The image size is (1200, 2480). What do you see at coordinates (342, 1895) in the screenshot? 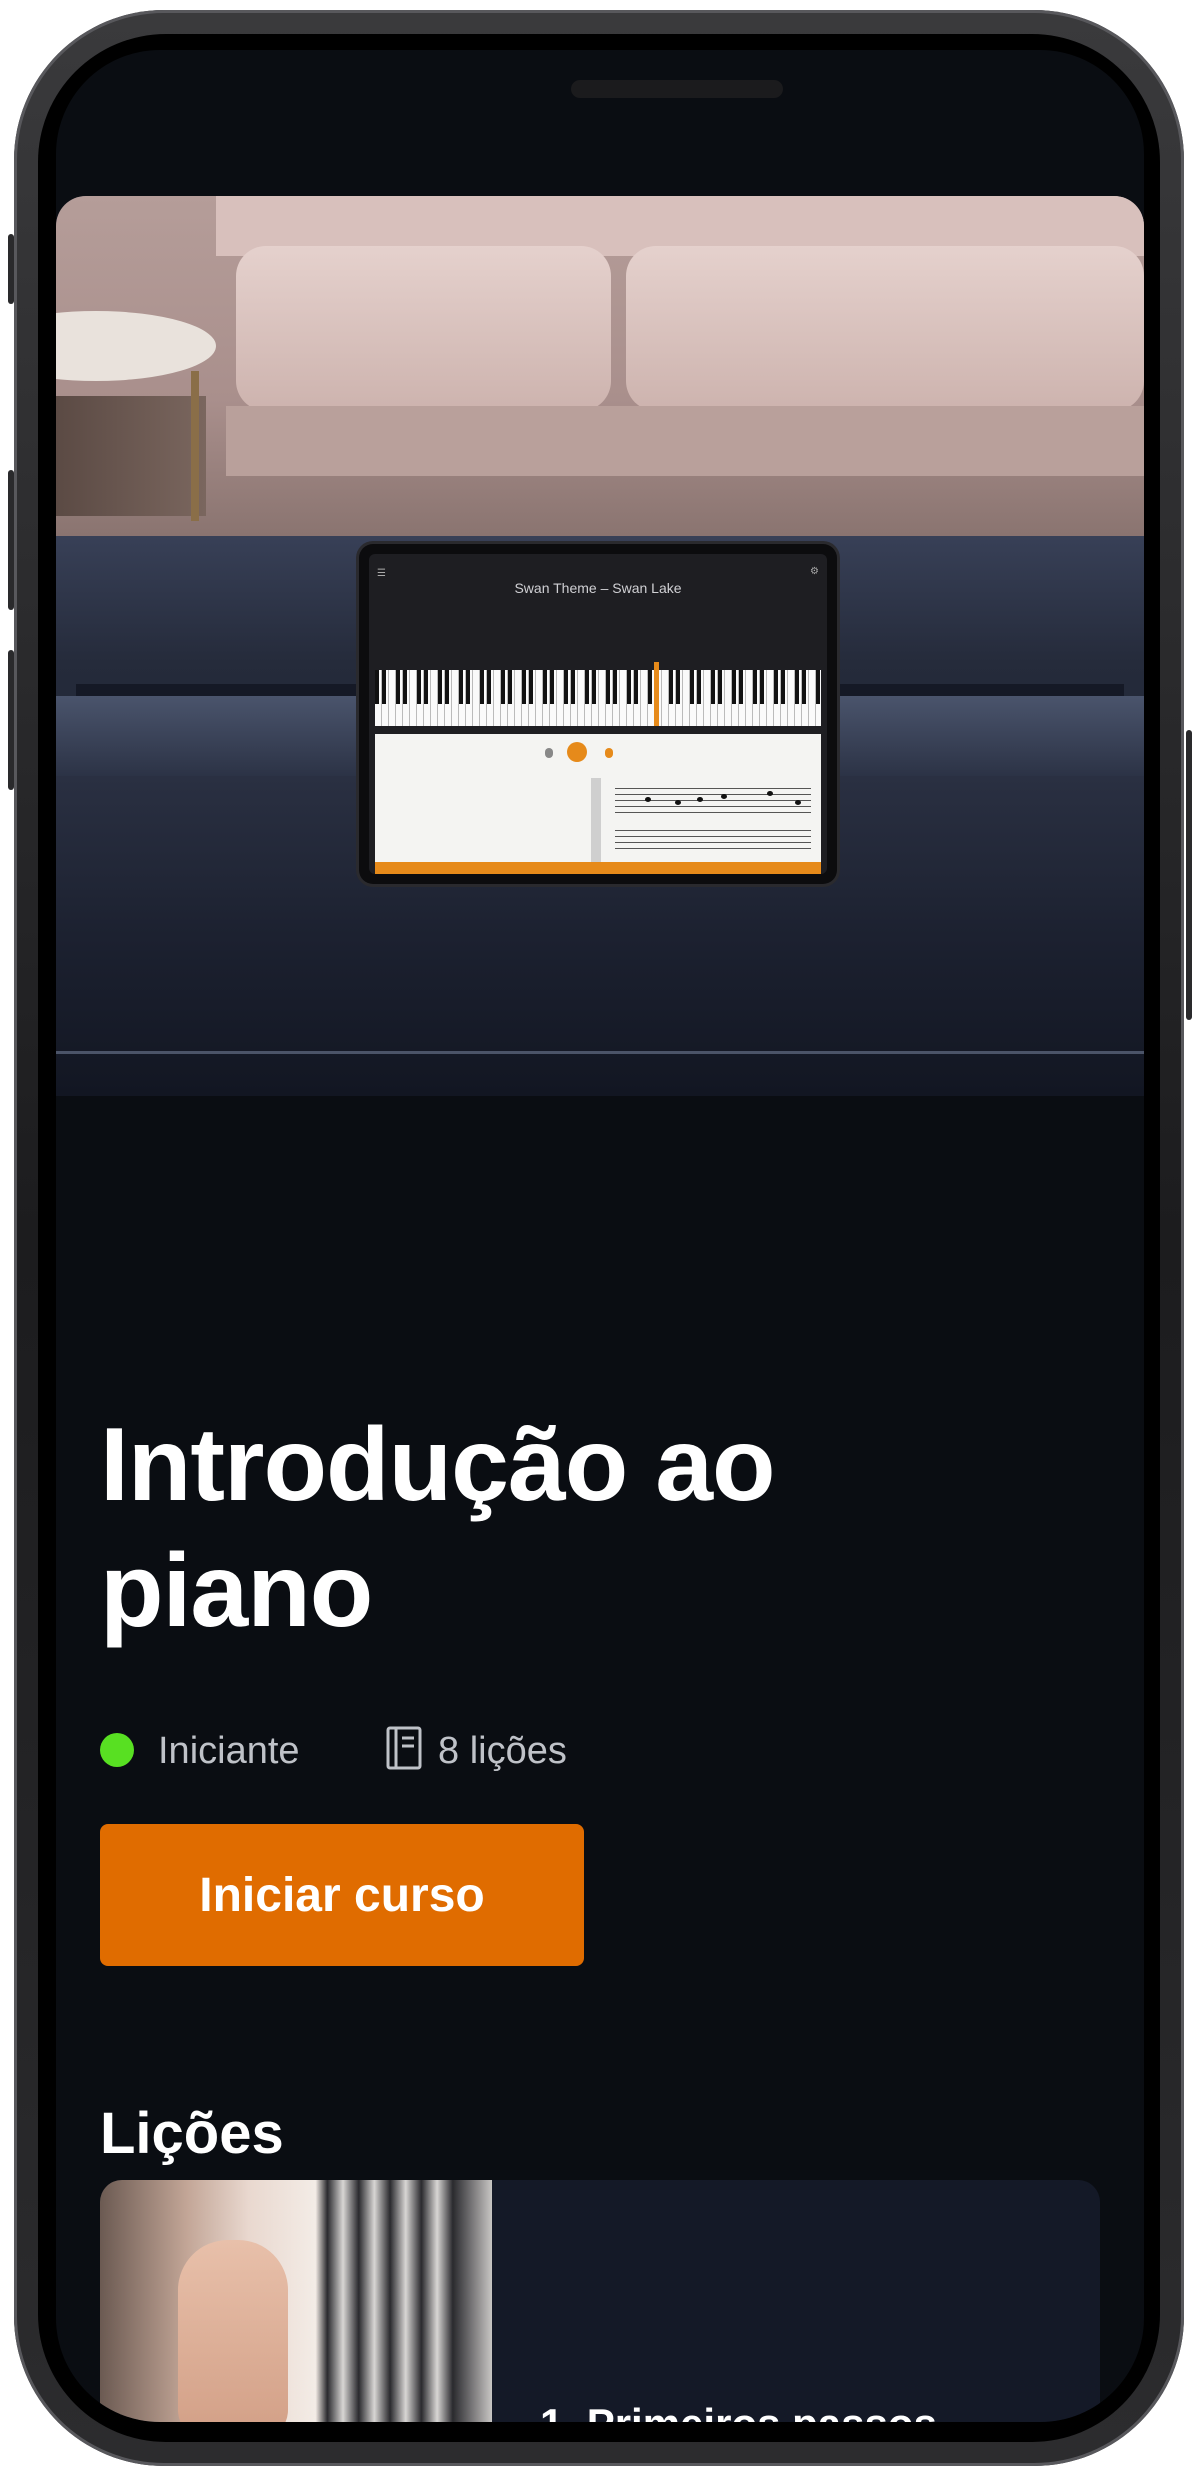
I see `start-course-button: Iniciar curso` at bounding box center [342, 1895].